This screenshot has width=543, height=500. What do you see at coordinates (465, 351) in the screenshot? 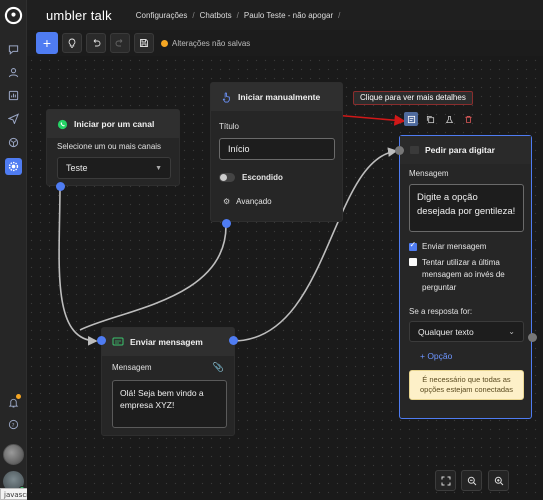
I see `add-option-link: + Opção` at bounding box center [465, 351].